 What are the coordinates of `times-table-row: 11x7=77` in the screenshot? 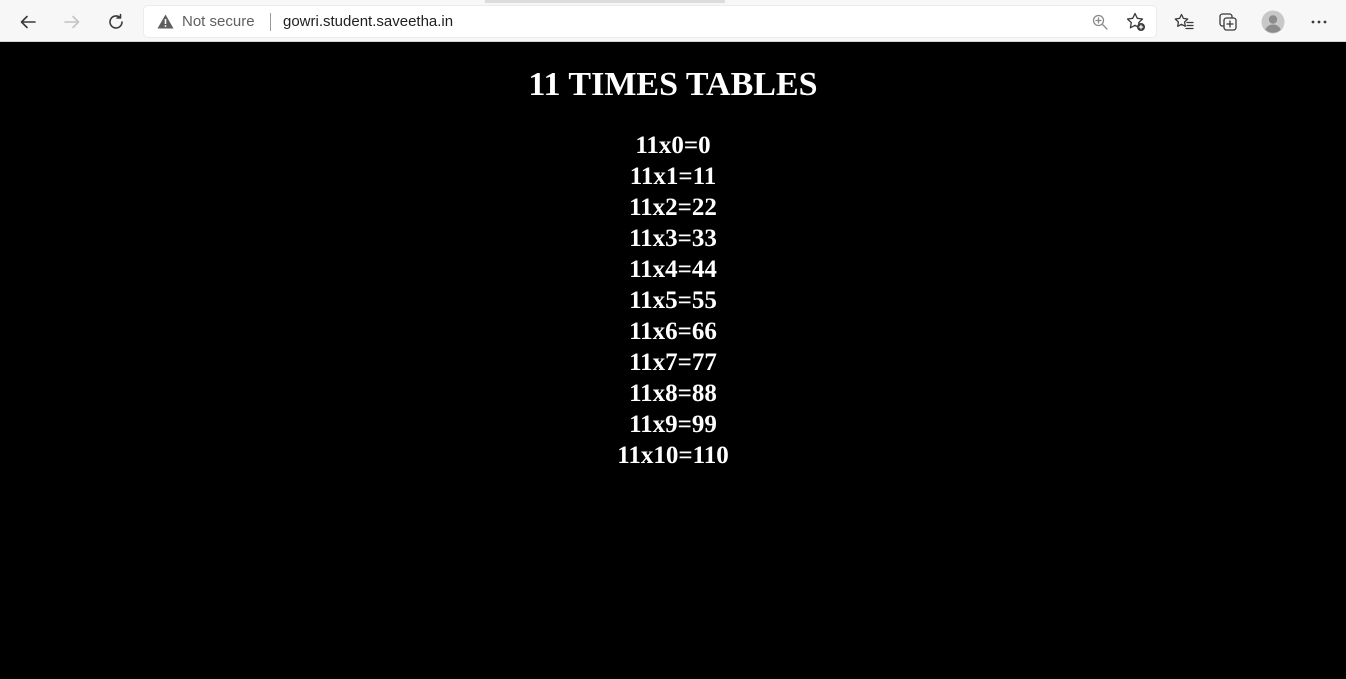 It's located at (673, 362).